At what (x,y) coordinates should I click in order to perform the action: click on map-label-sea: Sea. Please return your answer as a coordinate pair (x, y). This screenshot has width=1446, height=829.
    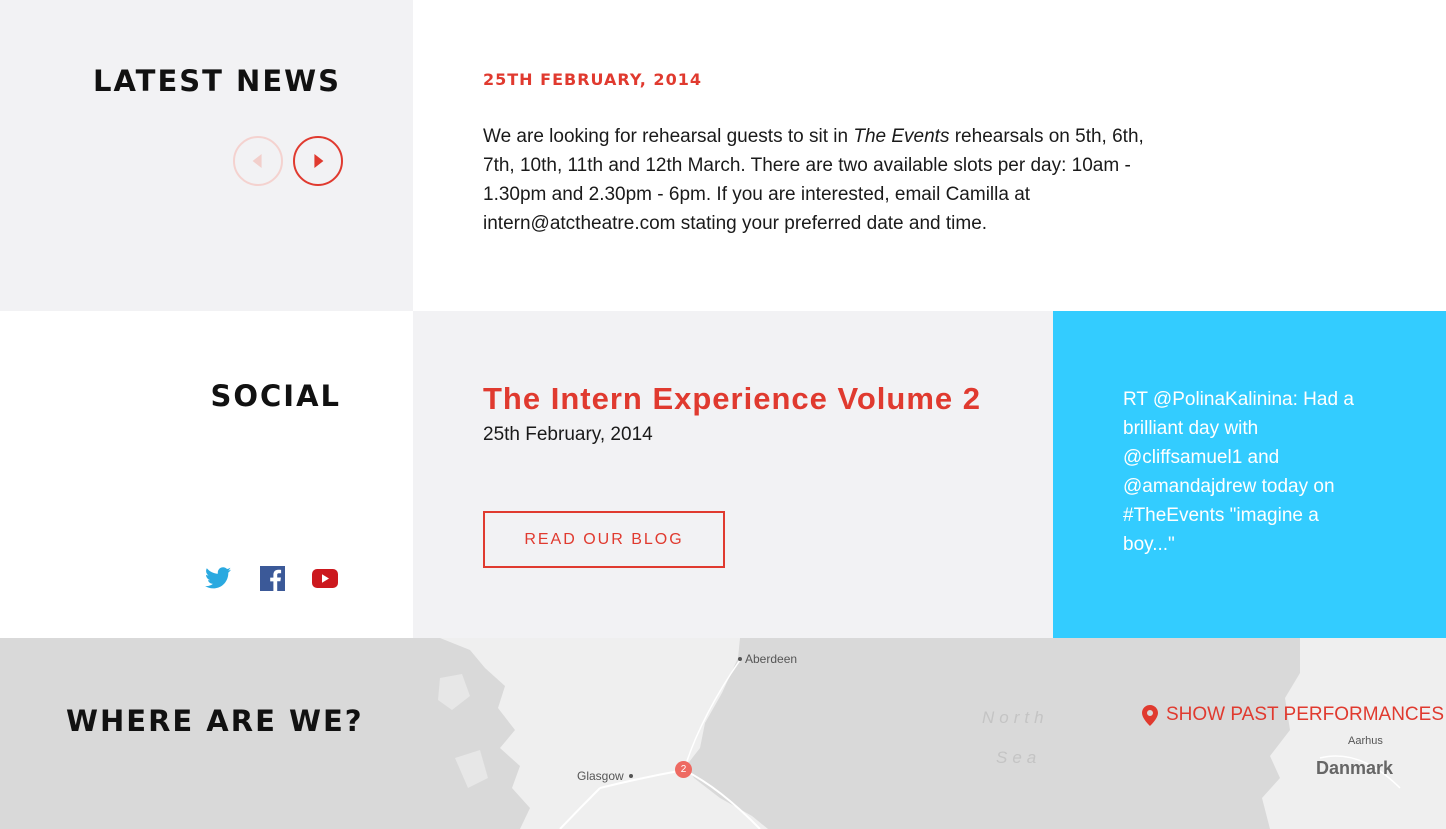
    Looking at the image, I should click on (1019, 757).